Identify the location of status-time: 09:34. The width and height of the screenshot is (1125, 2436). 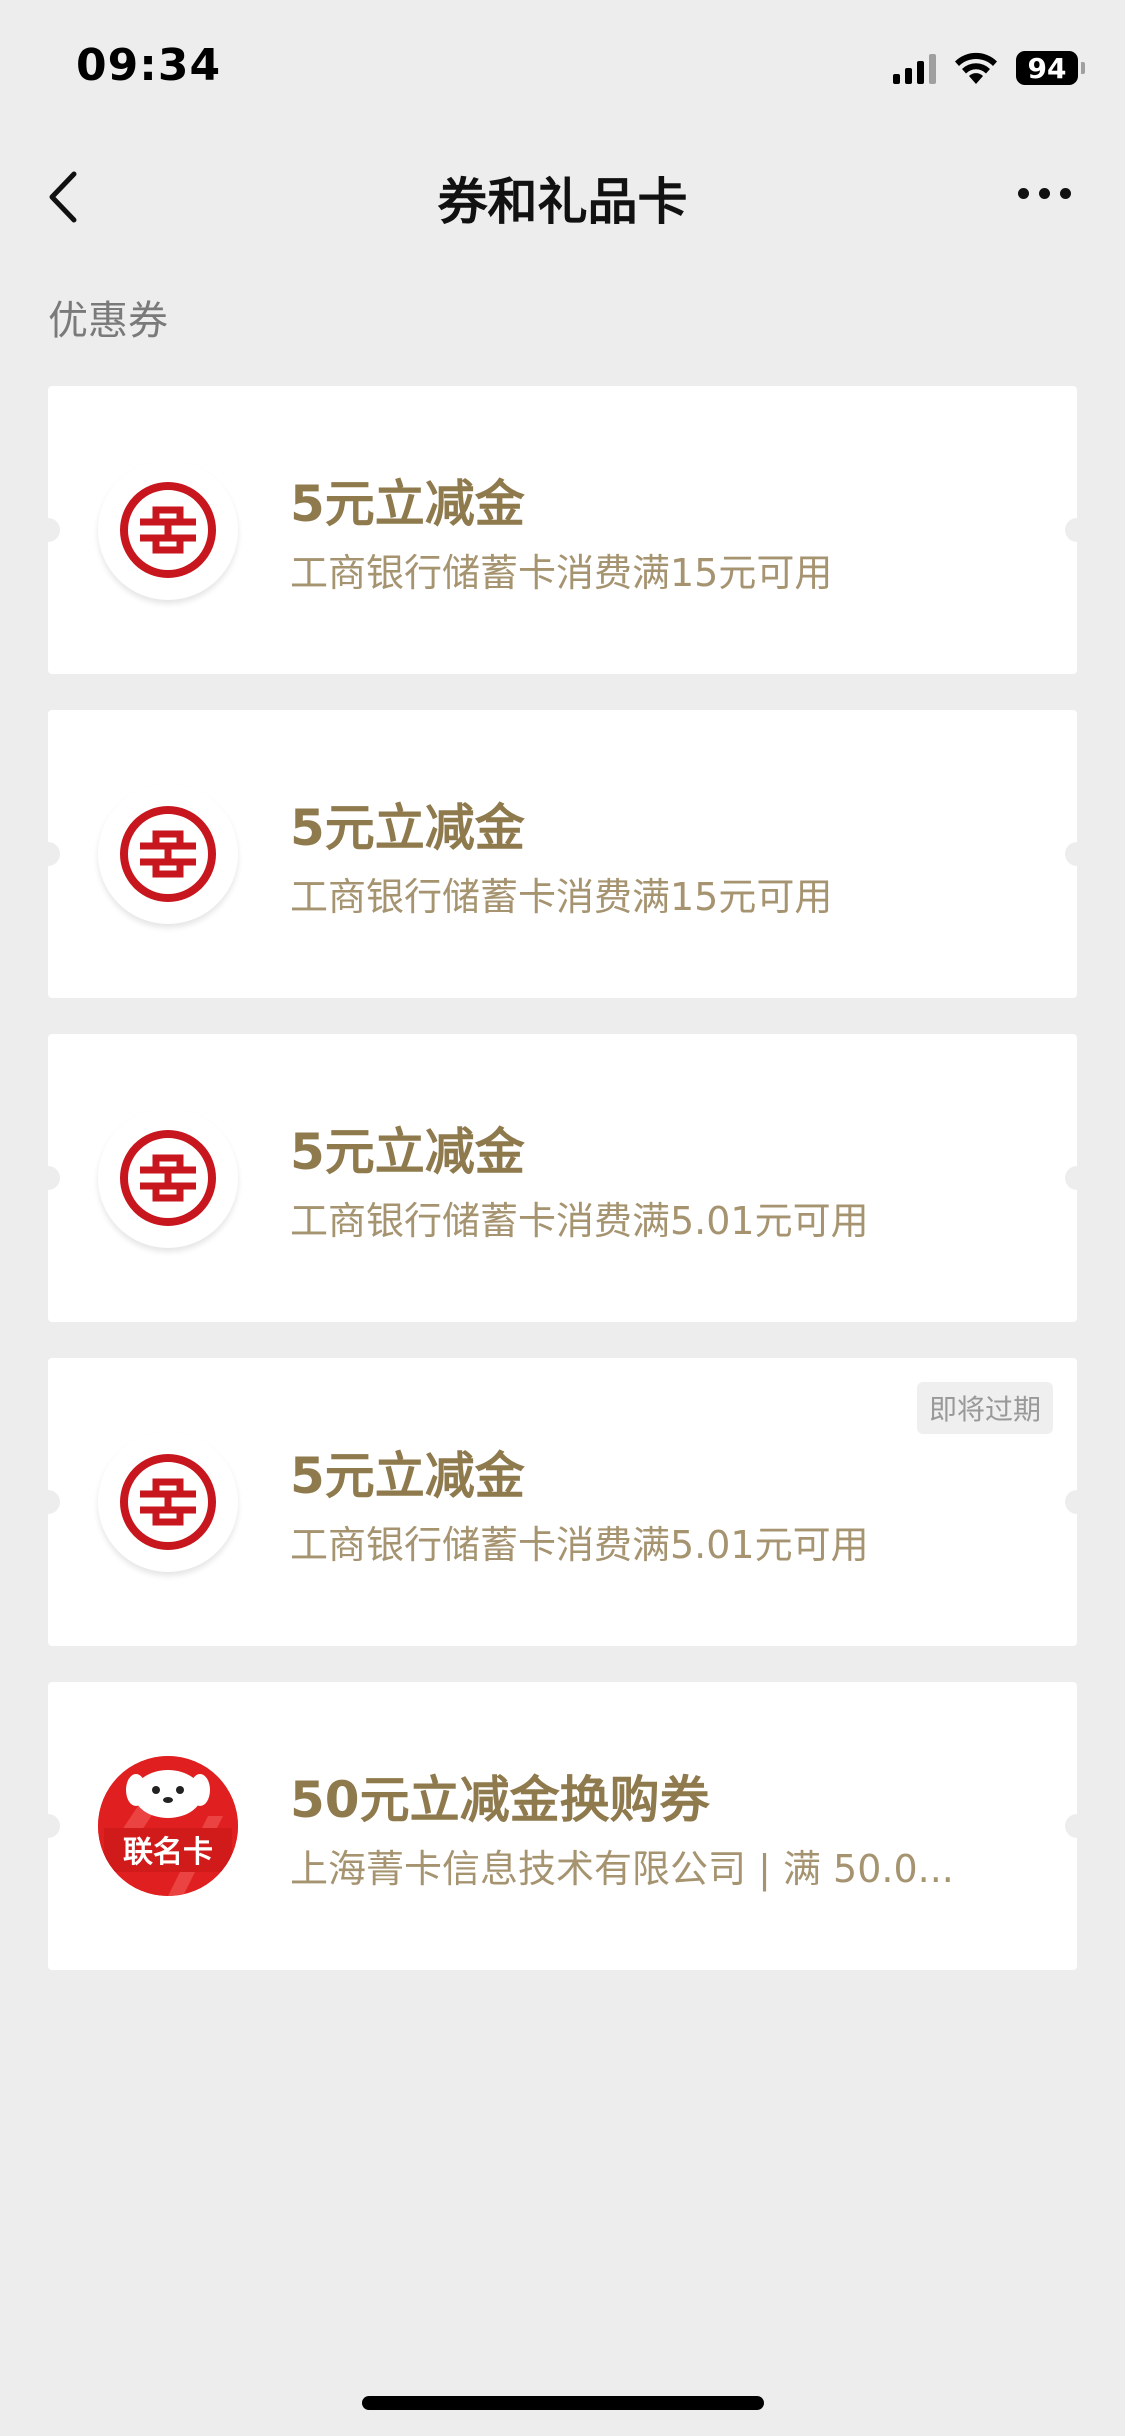
(149, 65).